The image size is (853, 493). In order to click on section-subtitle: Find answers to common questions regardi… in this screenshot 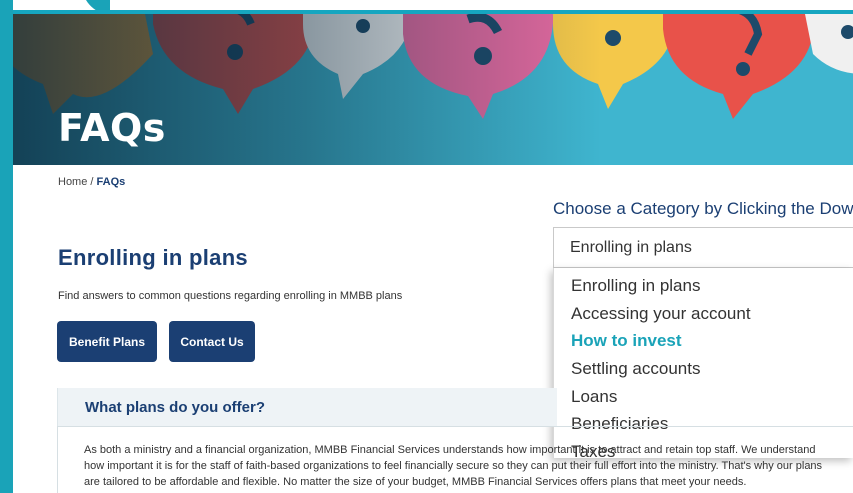, I will do `click(230, 296)`.